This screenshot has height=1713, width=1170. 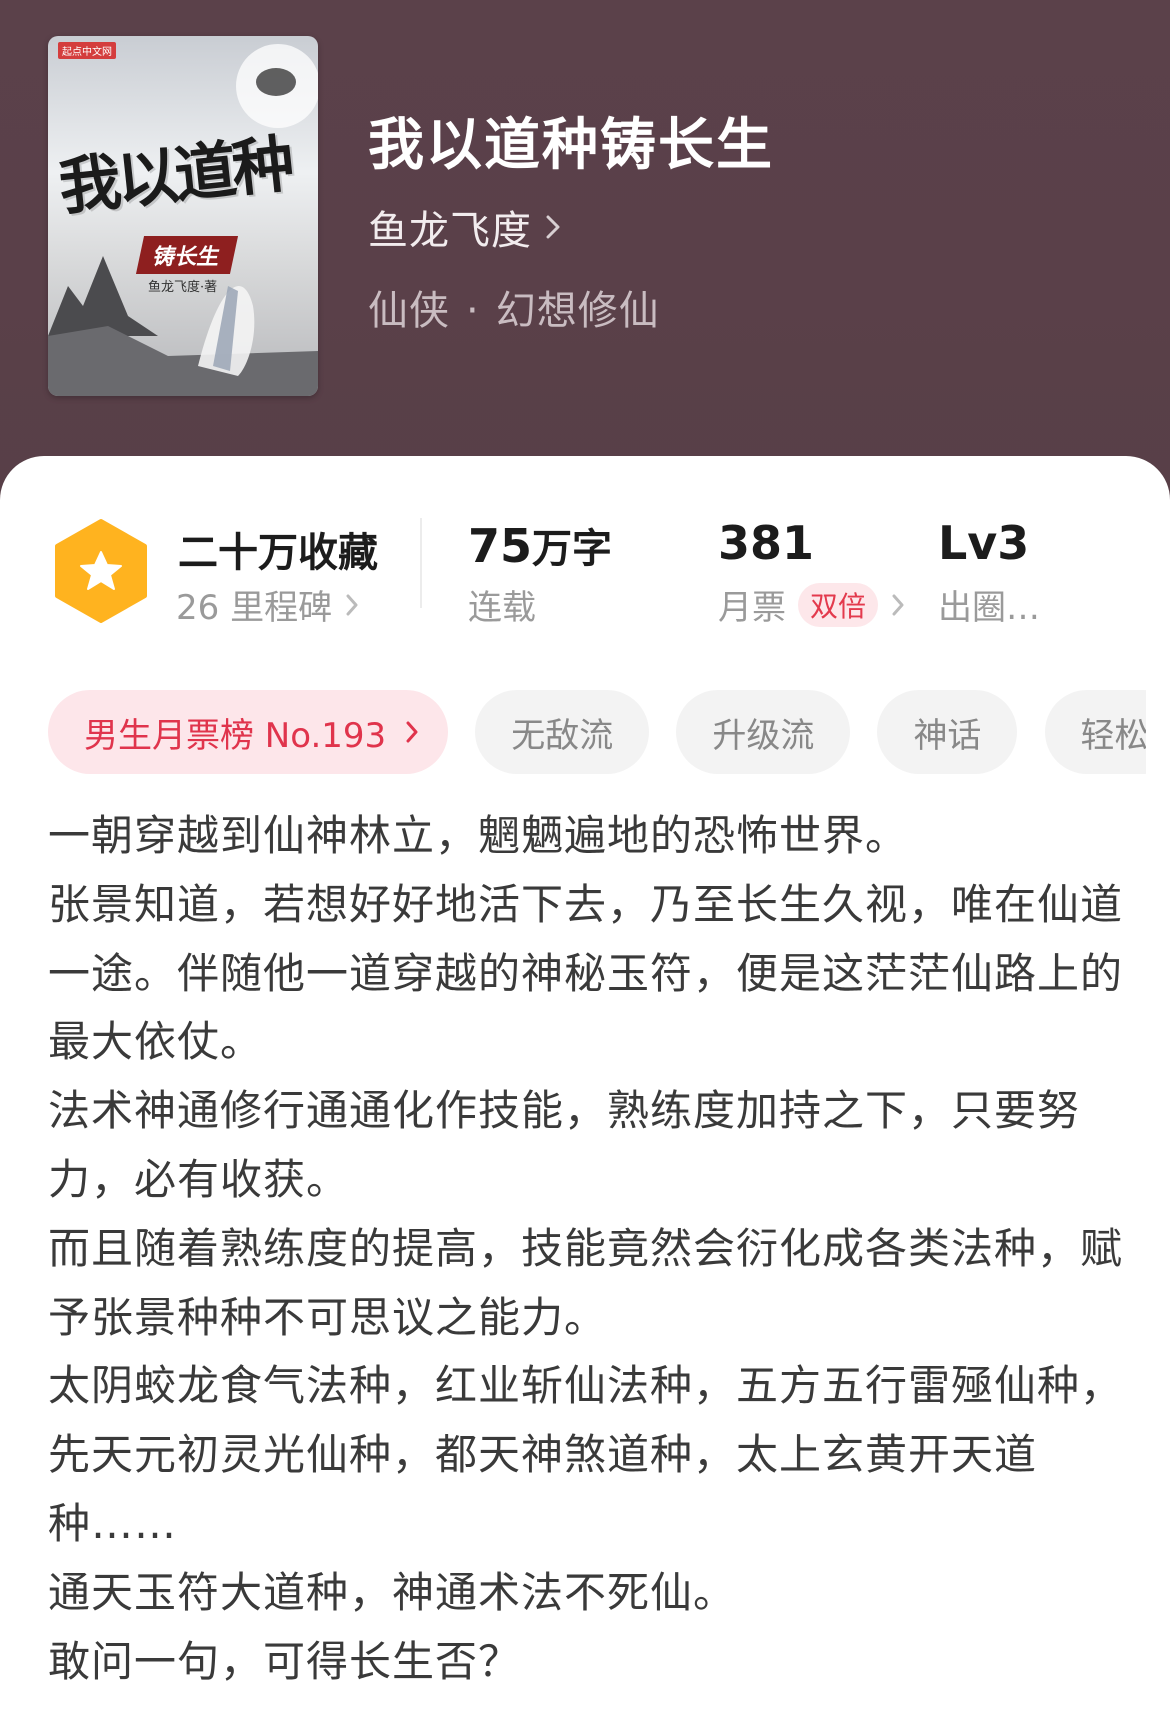 I want to click on publisher-badge: 起点中文网, so click(x=87, y=50).